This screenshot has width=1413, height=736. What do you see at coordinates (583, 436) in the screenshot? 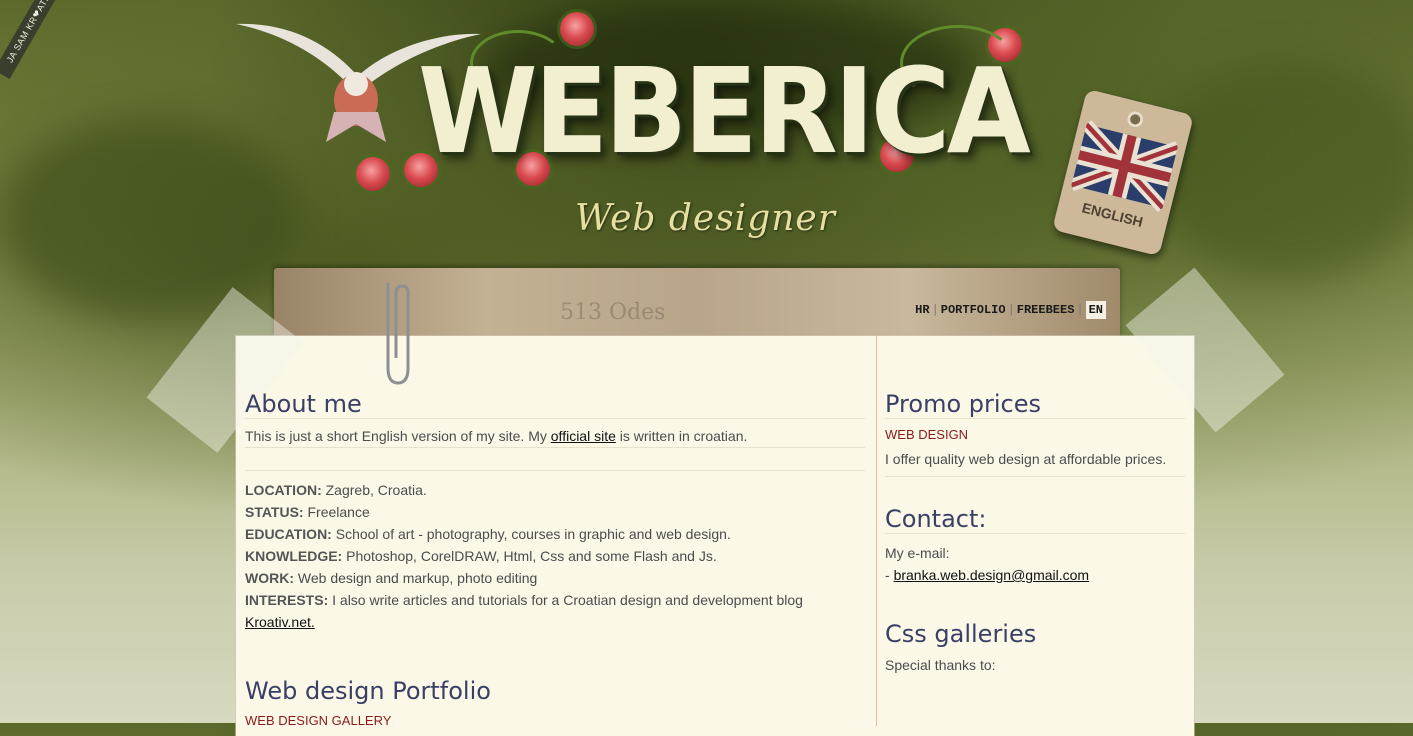
I see `official-site-link: official site` at bounding box center [583, 436].